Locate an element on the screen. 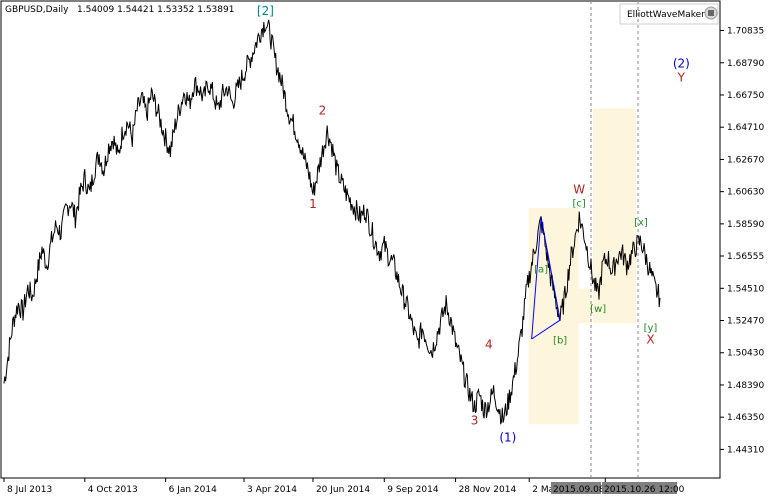 The height and width of the screenshot is (504, 775). brand-logo-icon is located at coordinates (711, 13).